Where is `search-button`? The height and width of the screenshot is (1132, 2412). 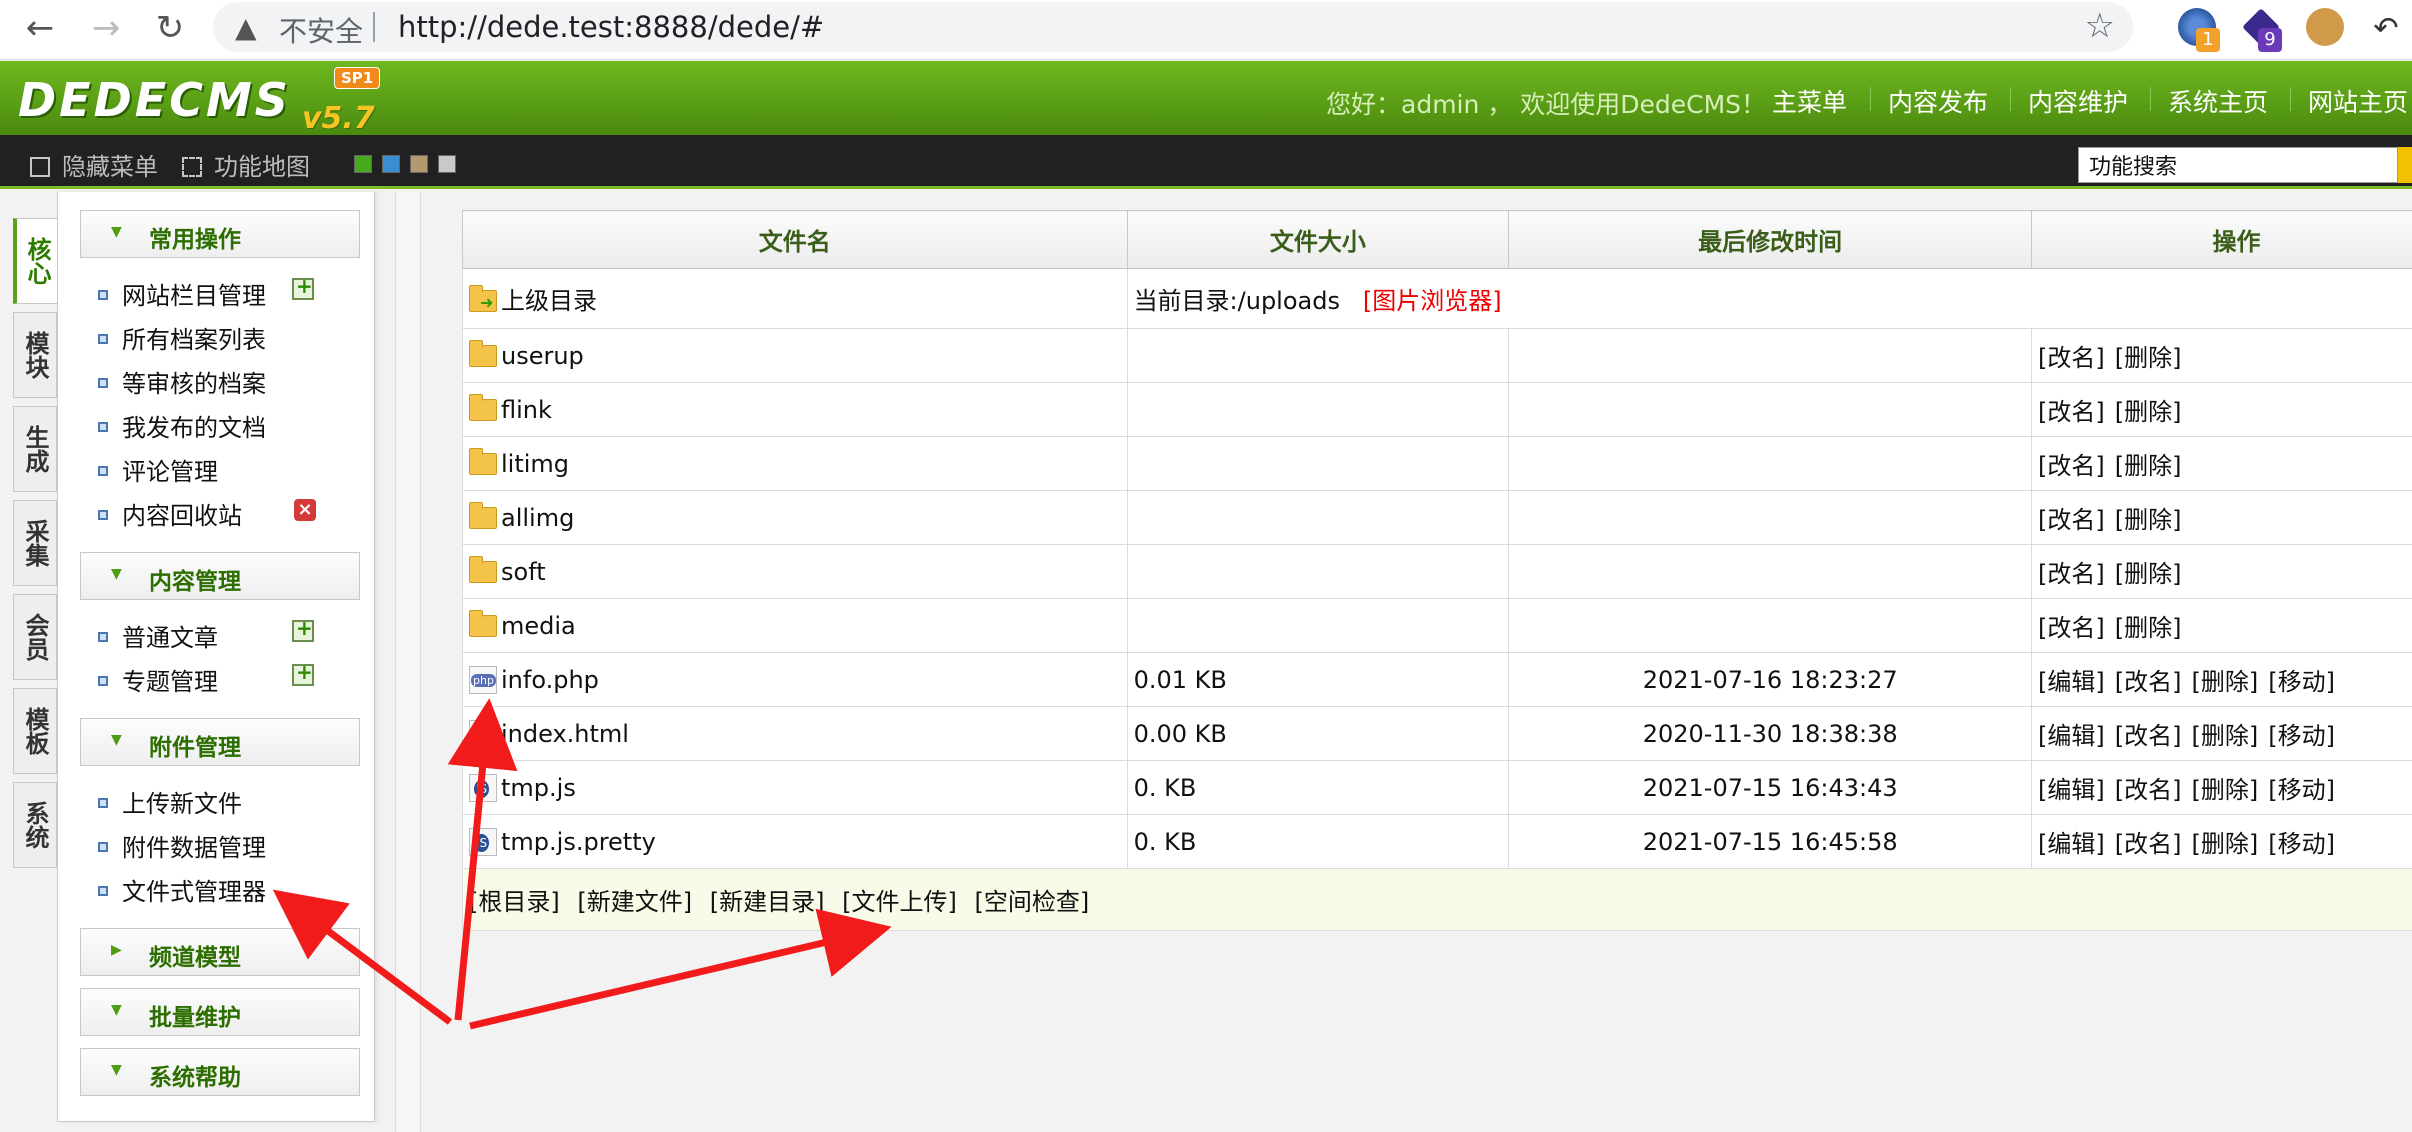 search-button is located at coordinates (2405, 165).